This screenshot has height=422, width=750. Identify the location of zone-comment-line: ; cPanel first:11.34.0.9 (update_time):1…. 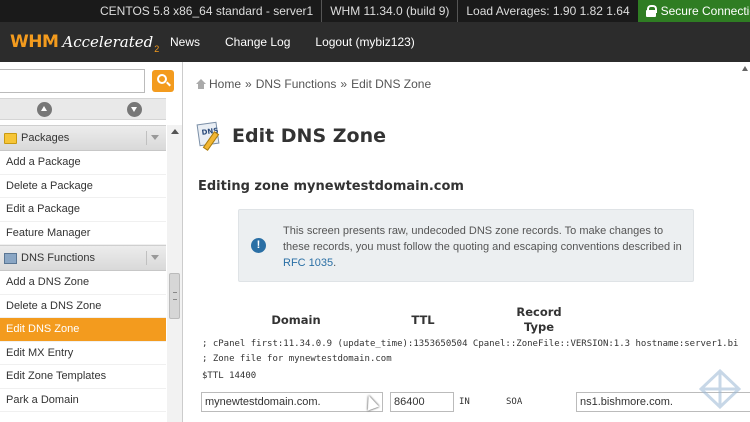
(470, 344).